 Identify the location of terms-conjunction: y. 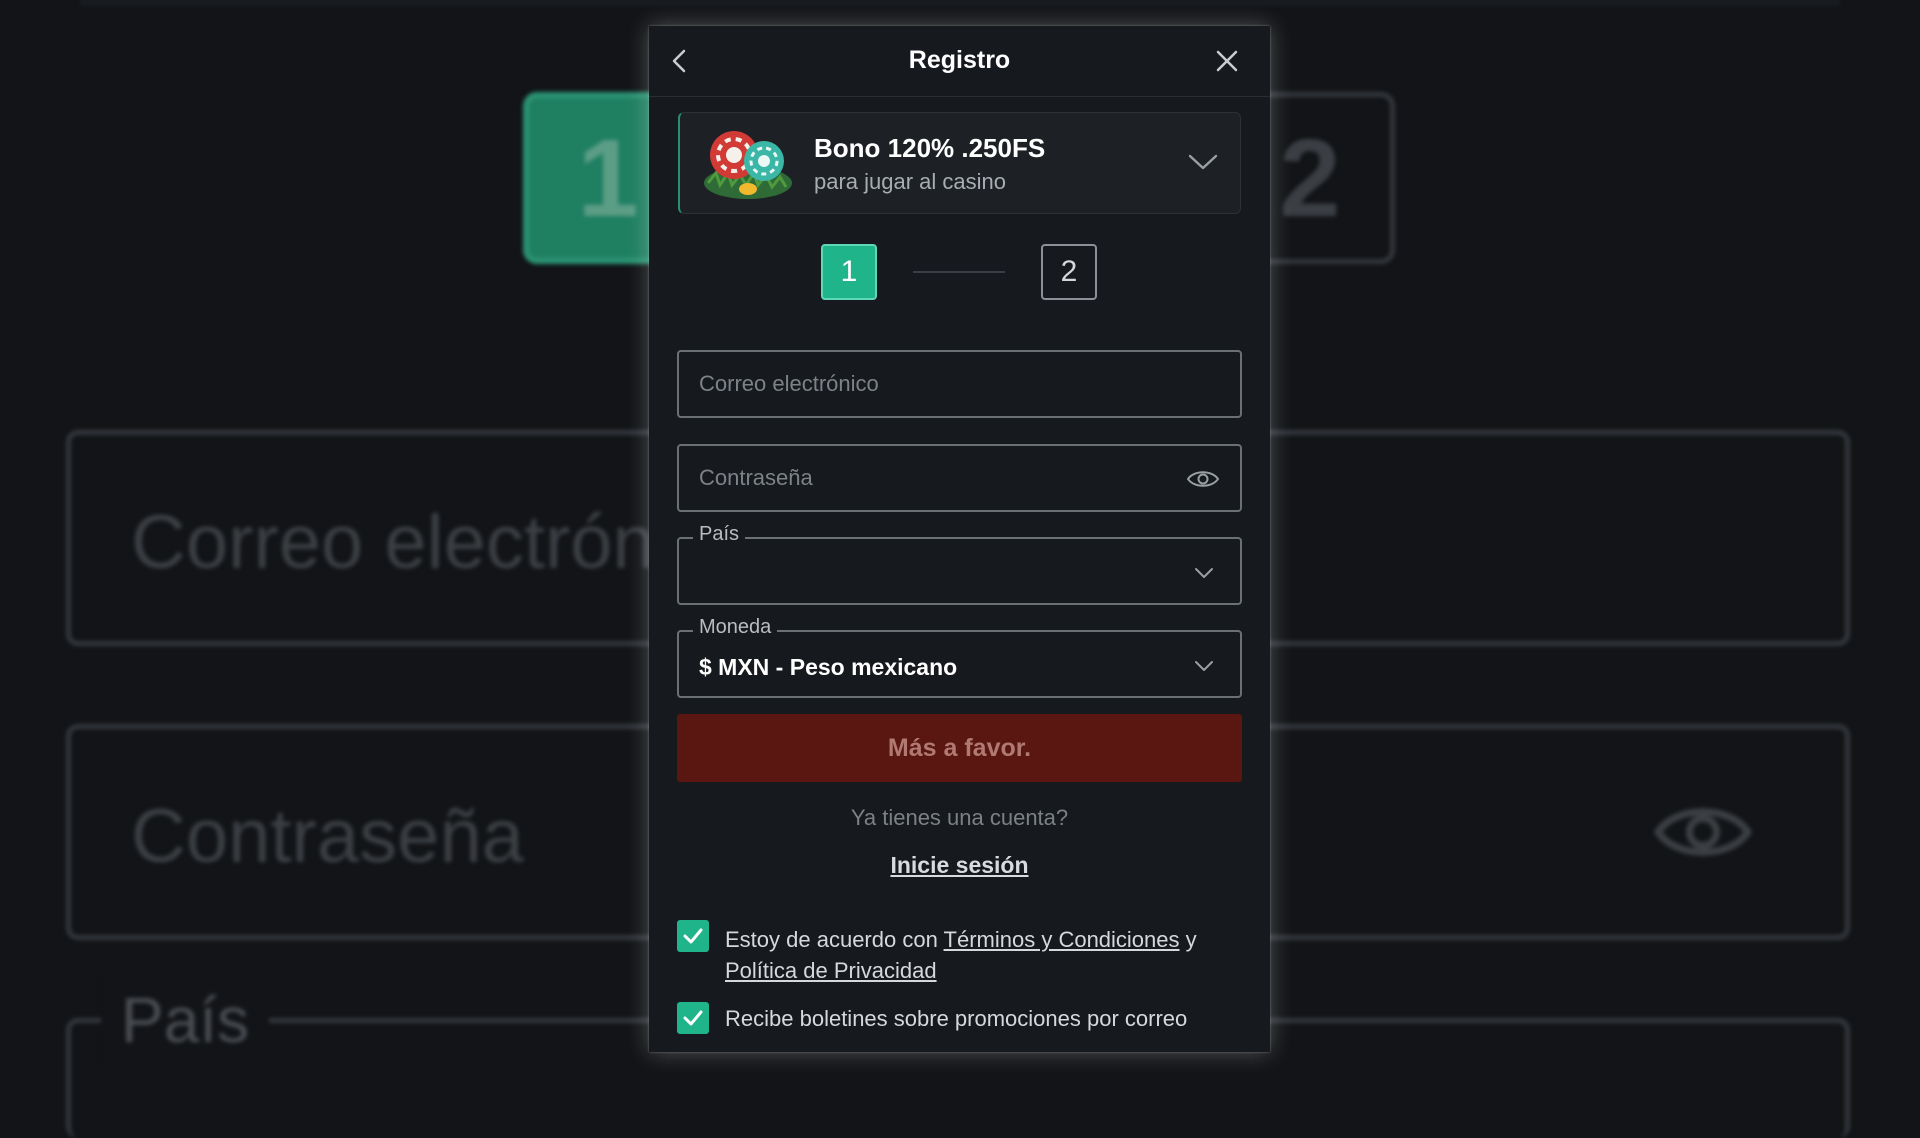
(1191, 939).